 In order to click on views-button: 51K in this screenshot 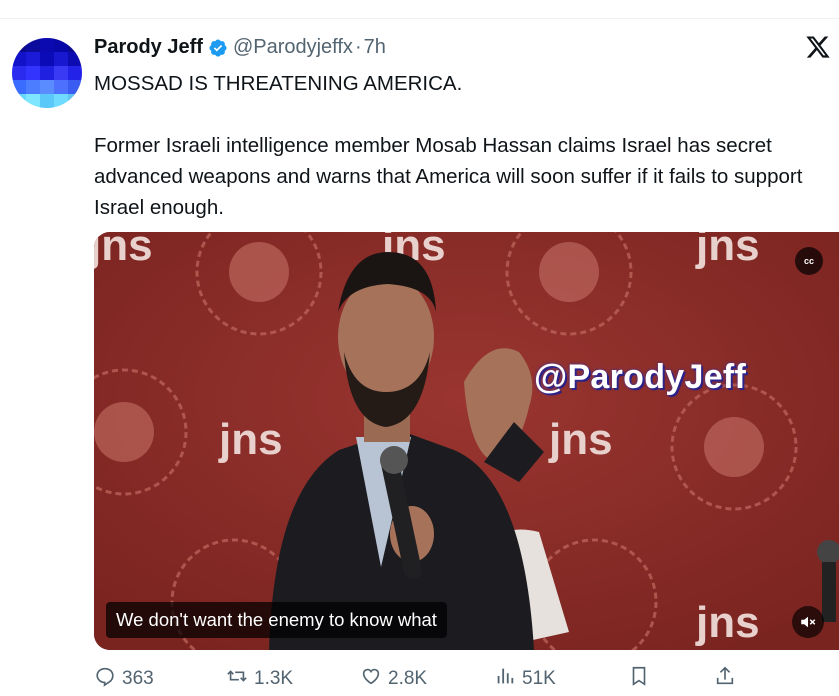, I will do `click(525, 679)`.